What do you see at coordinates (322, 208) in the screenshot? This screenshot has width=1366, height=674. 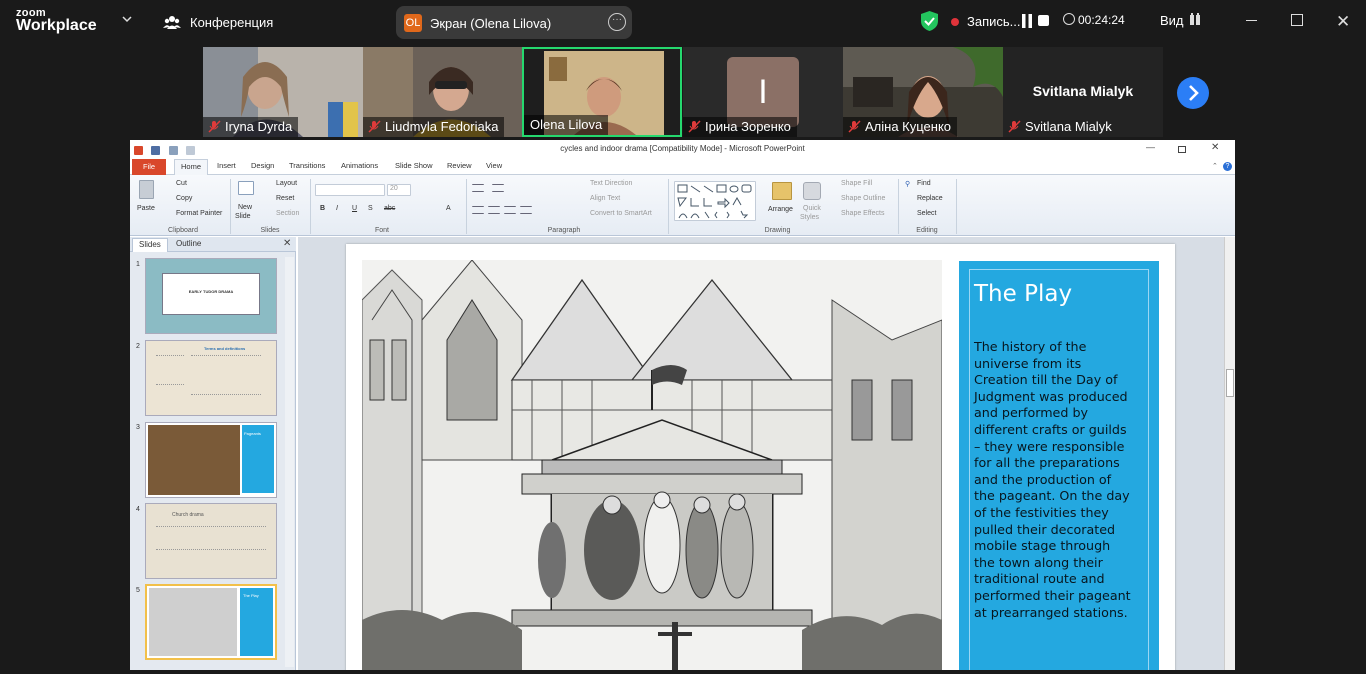 I see `bold-button: B` at bounding box center [322, 208].